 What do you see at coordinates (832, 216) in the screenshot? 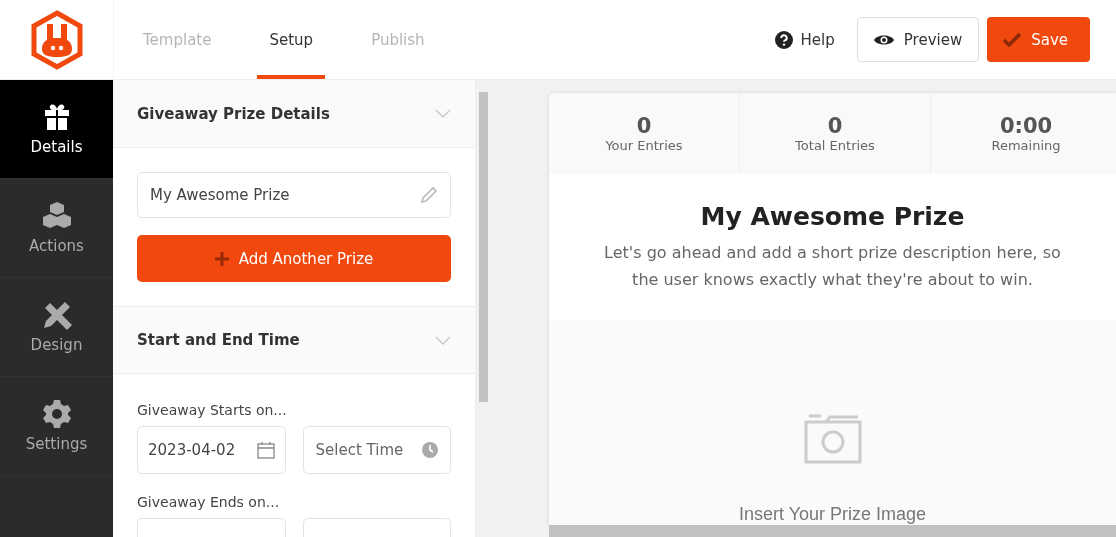
I see `prize-title: My Awesome Prize` at bounding box center [832, 216].